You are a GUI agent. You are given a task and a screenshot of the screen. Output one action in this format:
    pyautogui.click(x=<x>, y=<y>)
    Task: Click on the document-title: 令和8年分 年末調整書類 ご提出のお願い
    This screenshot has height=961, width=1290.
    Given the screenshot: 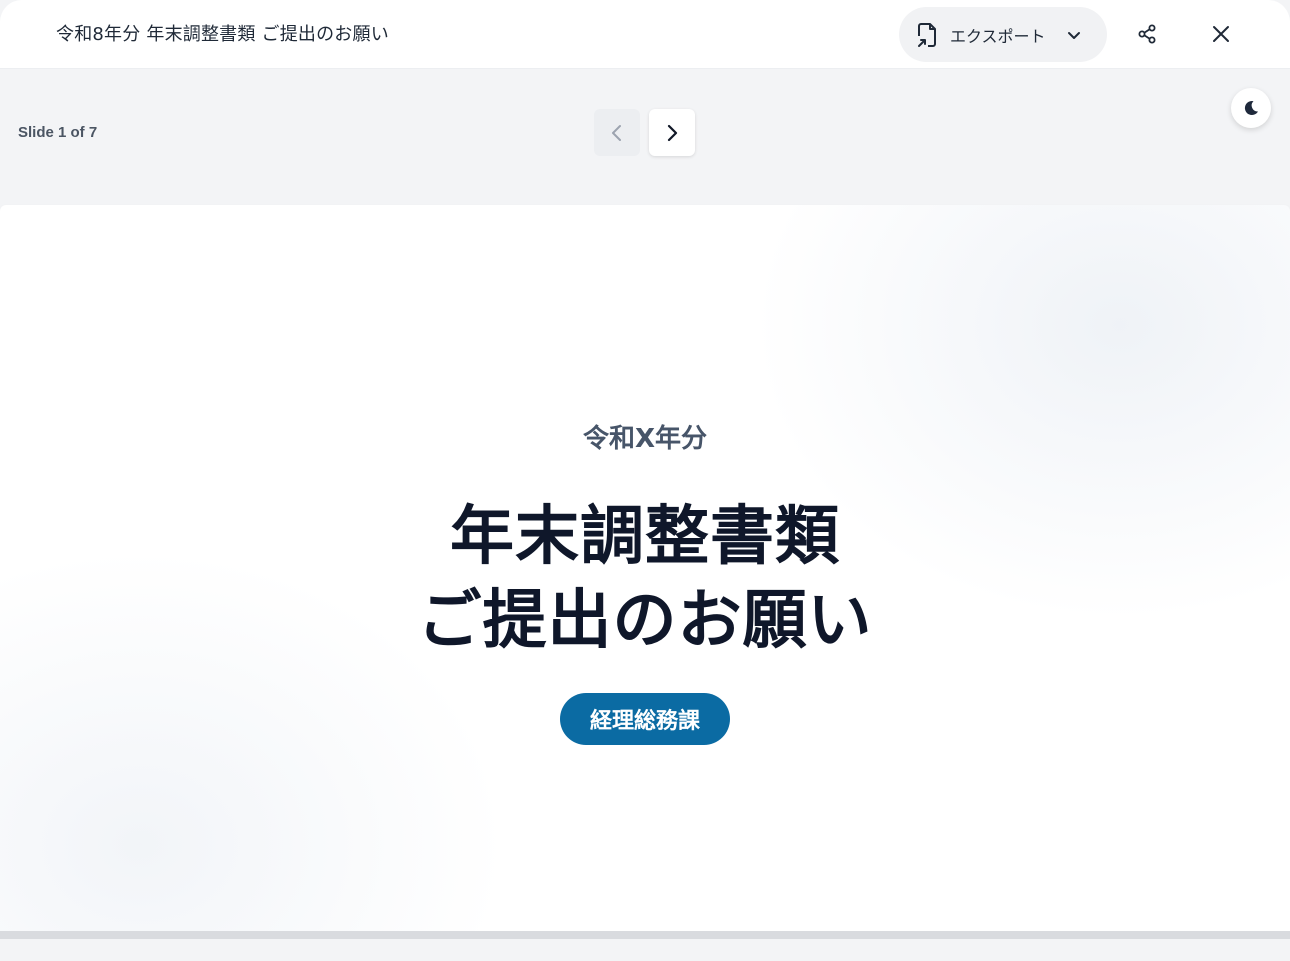 What is the action you would take?
    pyautogui.click(x=222, y=34)
    